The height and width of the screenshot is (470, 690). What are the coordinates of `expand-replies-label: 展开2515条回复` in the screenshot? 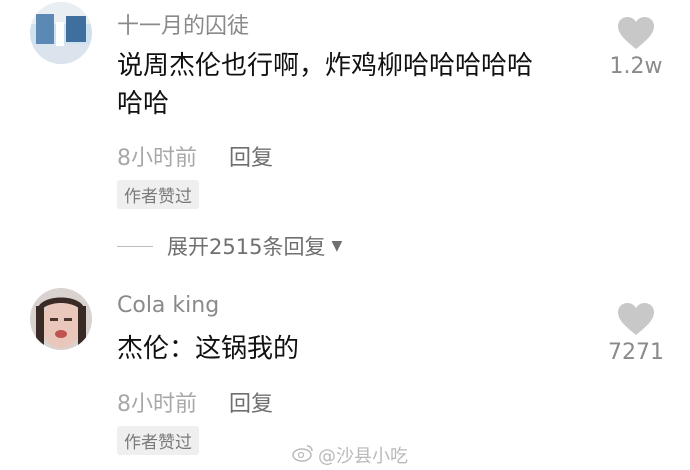 It's located at (246, 247).